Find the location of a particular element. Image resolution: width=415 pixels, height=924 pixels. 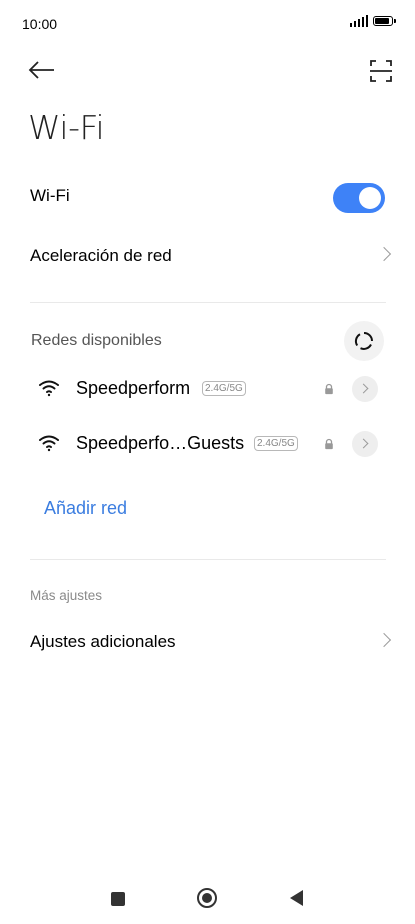

back-button is located at coordinates (42, 70).